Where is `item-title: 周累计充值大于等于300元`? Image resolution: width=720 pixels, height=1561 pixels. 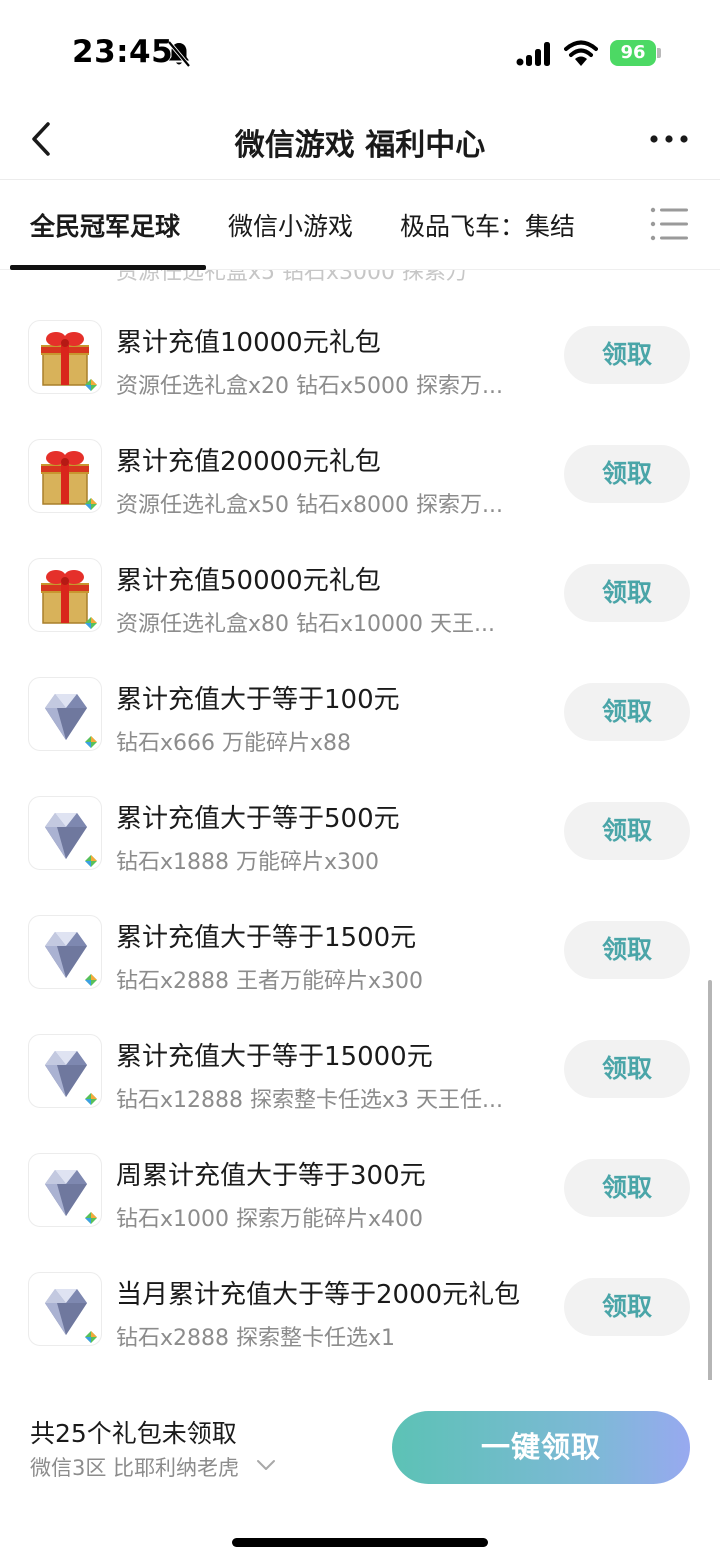 item-title: 周累计充值大于等于300元 is located at coordinates (271, 1176).